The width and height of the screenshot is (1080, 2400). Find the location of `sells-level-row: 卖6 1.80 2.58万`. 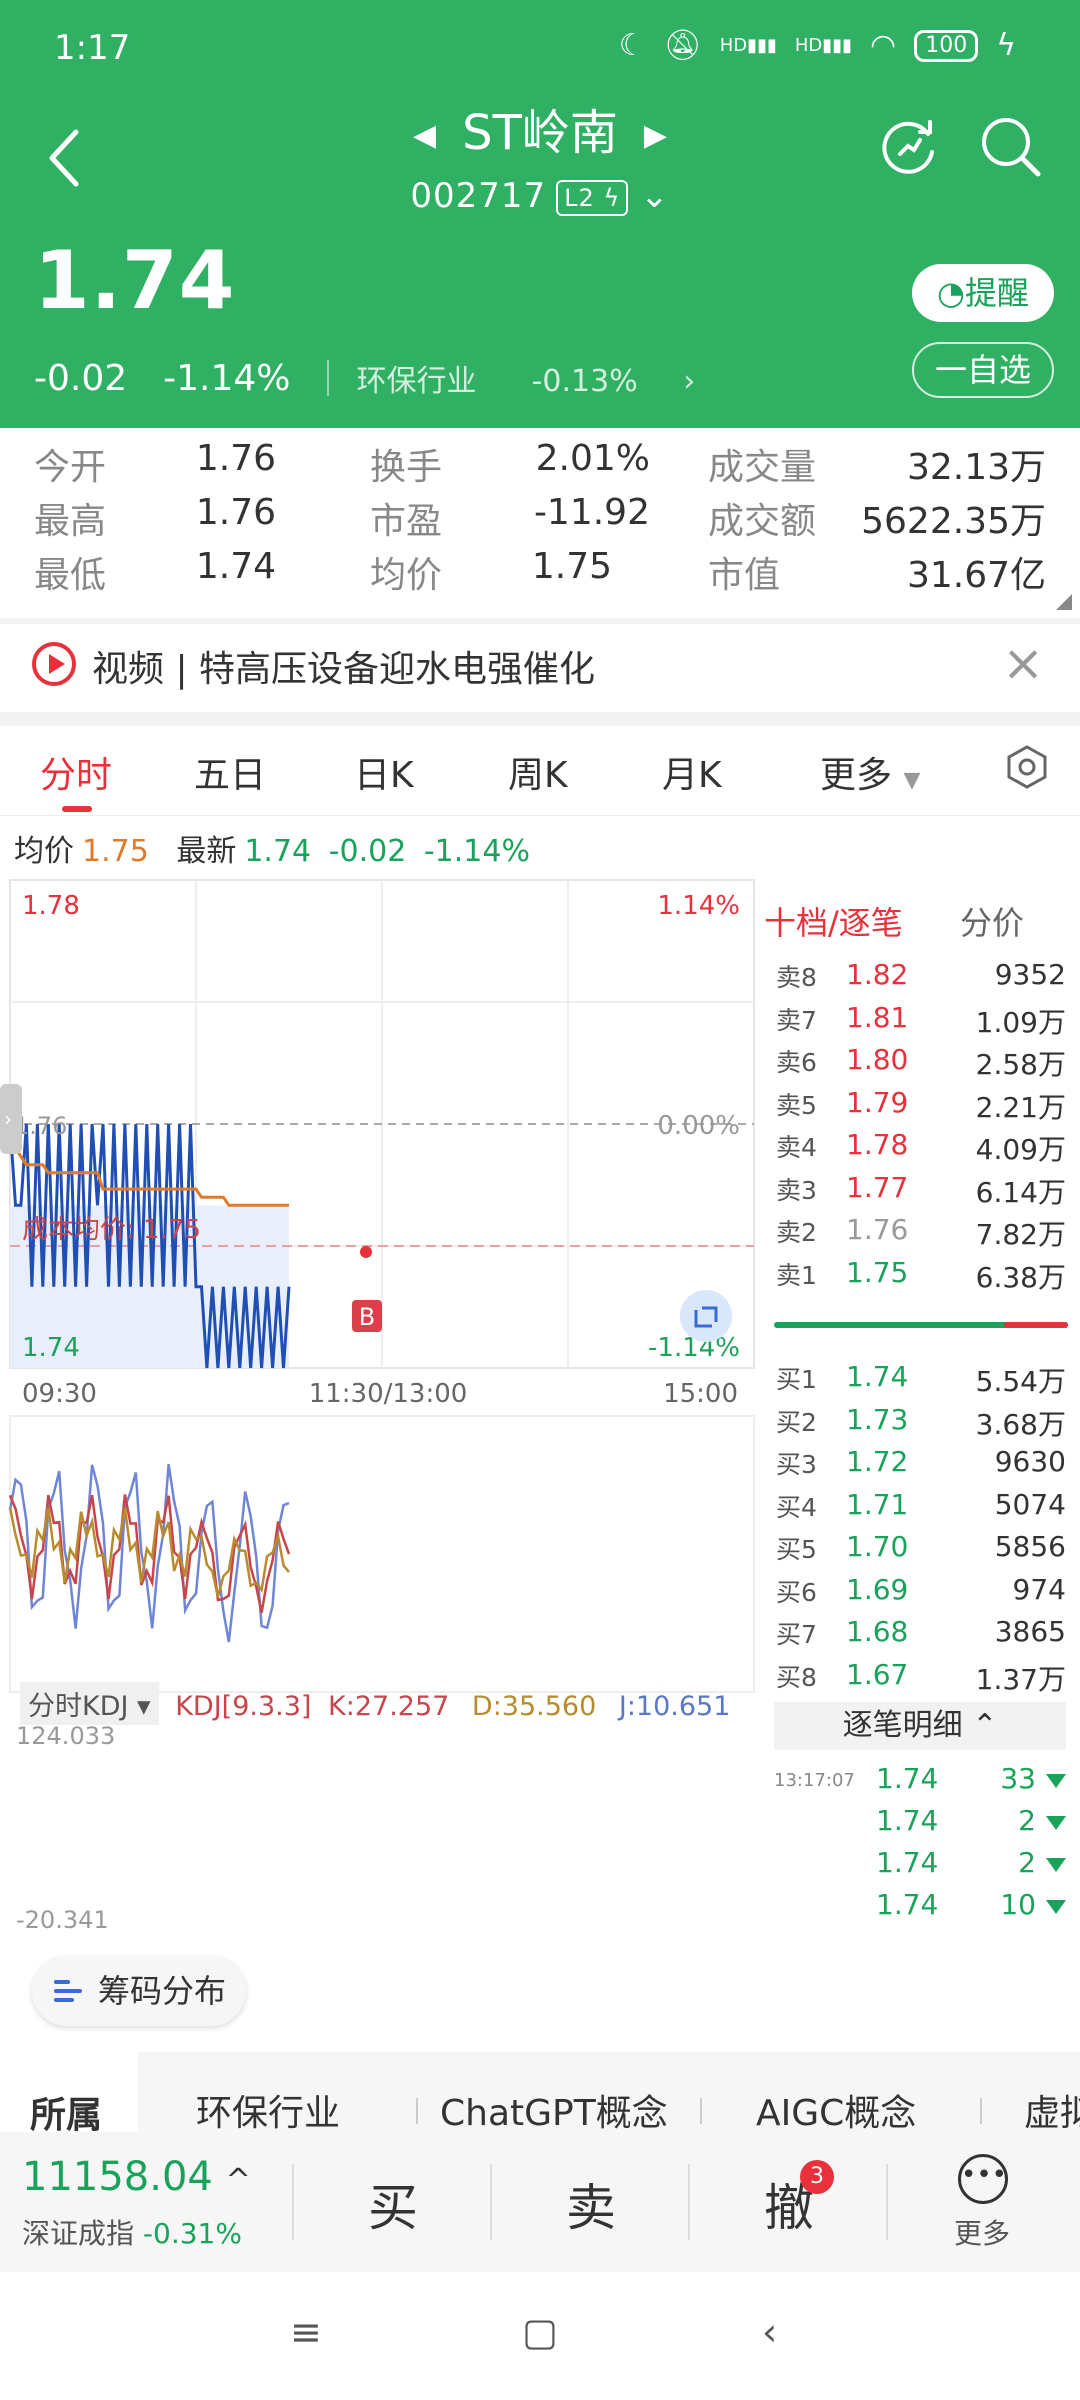

sells-level-row: 卖6 1.80 2.58万 is located at coordinates (921, 1064).